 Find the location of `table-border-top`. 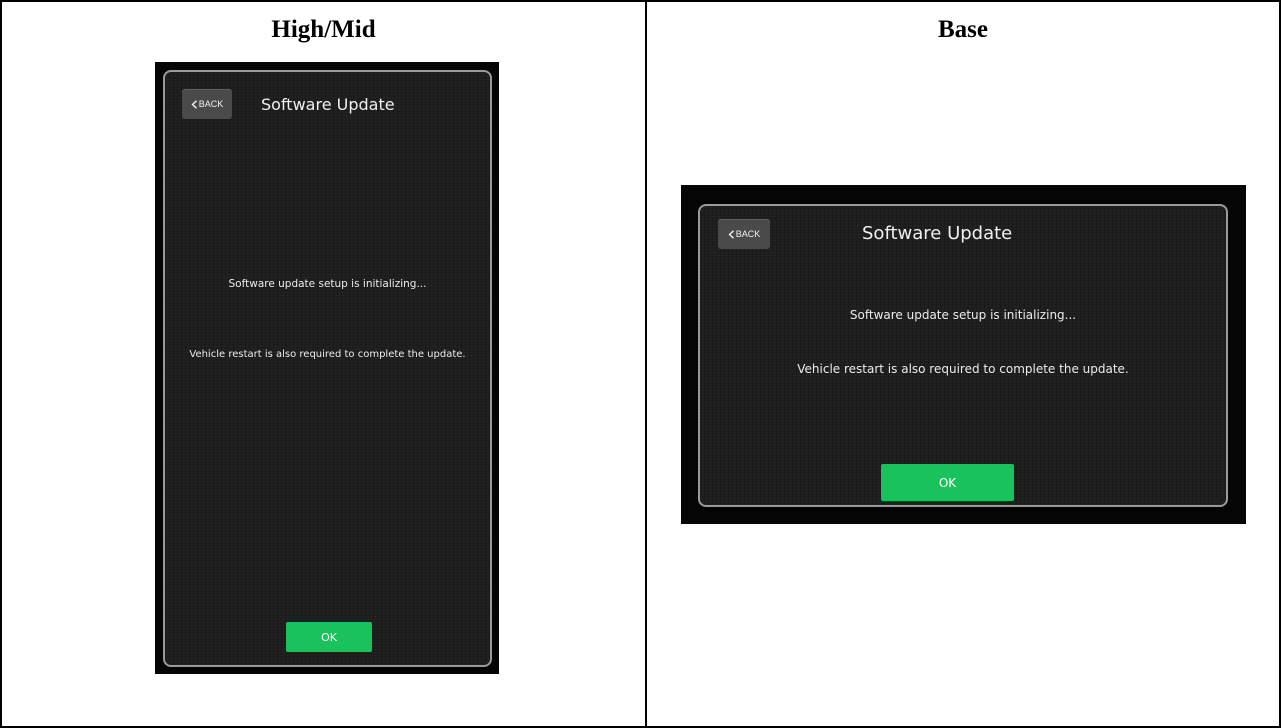

table-border-top is located at coordinates (640, 1).